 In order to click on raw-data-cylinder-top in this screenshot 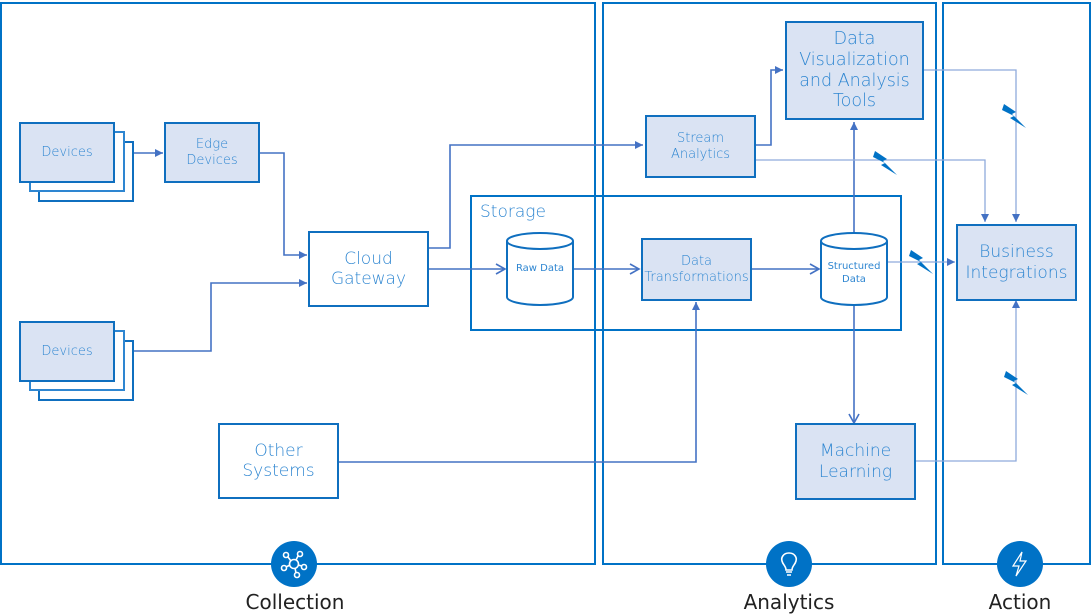, I will do `click(540, 241)`.